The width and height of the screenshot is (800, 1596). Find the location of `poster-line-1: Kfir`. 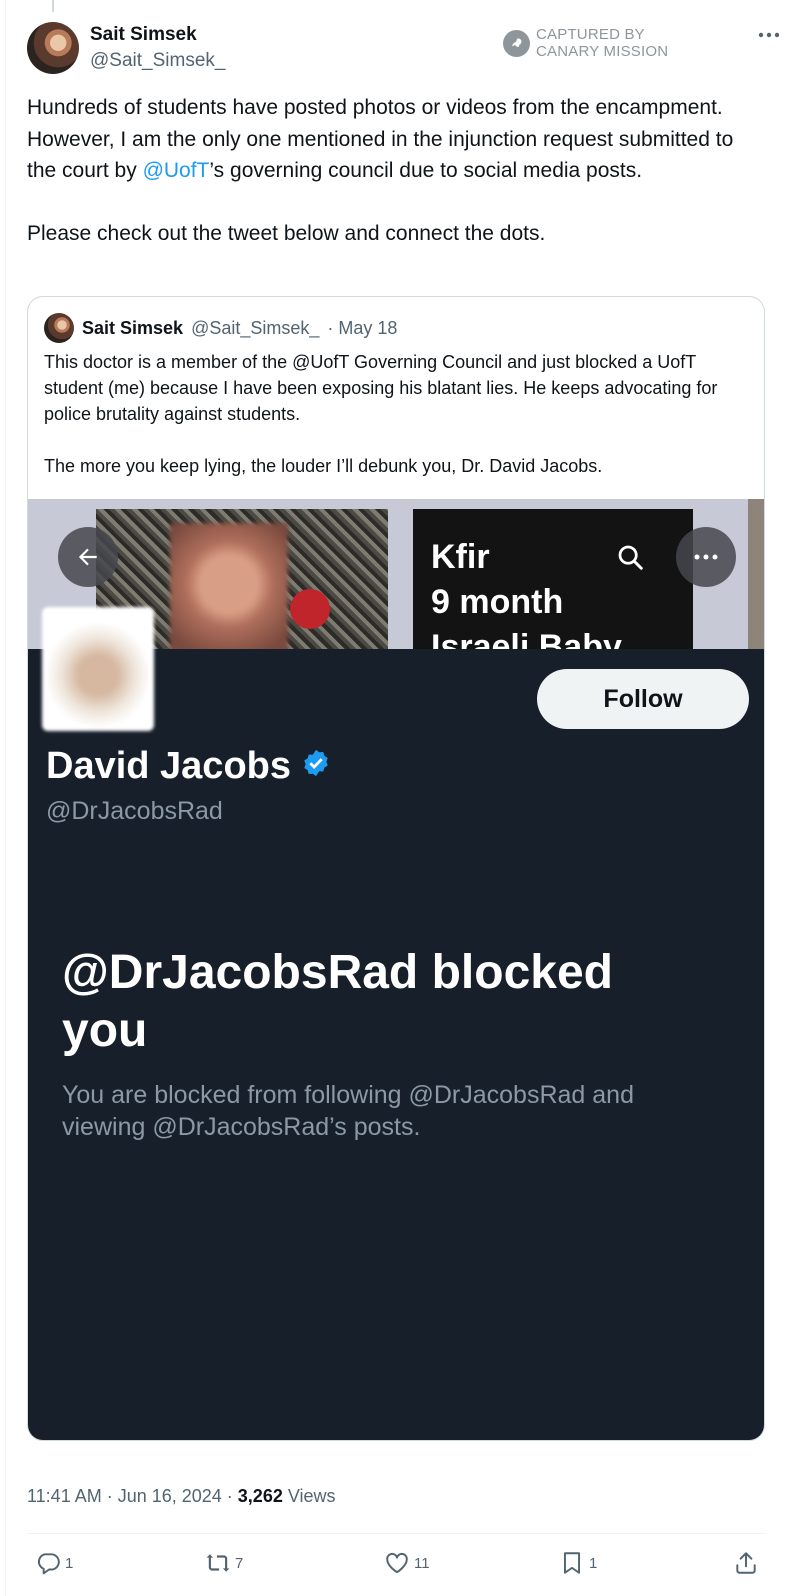

poster-line-1: Kfir is located at coordinates (460, 557).